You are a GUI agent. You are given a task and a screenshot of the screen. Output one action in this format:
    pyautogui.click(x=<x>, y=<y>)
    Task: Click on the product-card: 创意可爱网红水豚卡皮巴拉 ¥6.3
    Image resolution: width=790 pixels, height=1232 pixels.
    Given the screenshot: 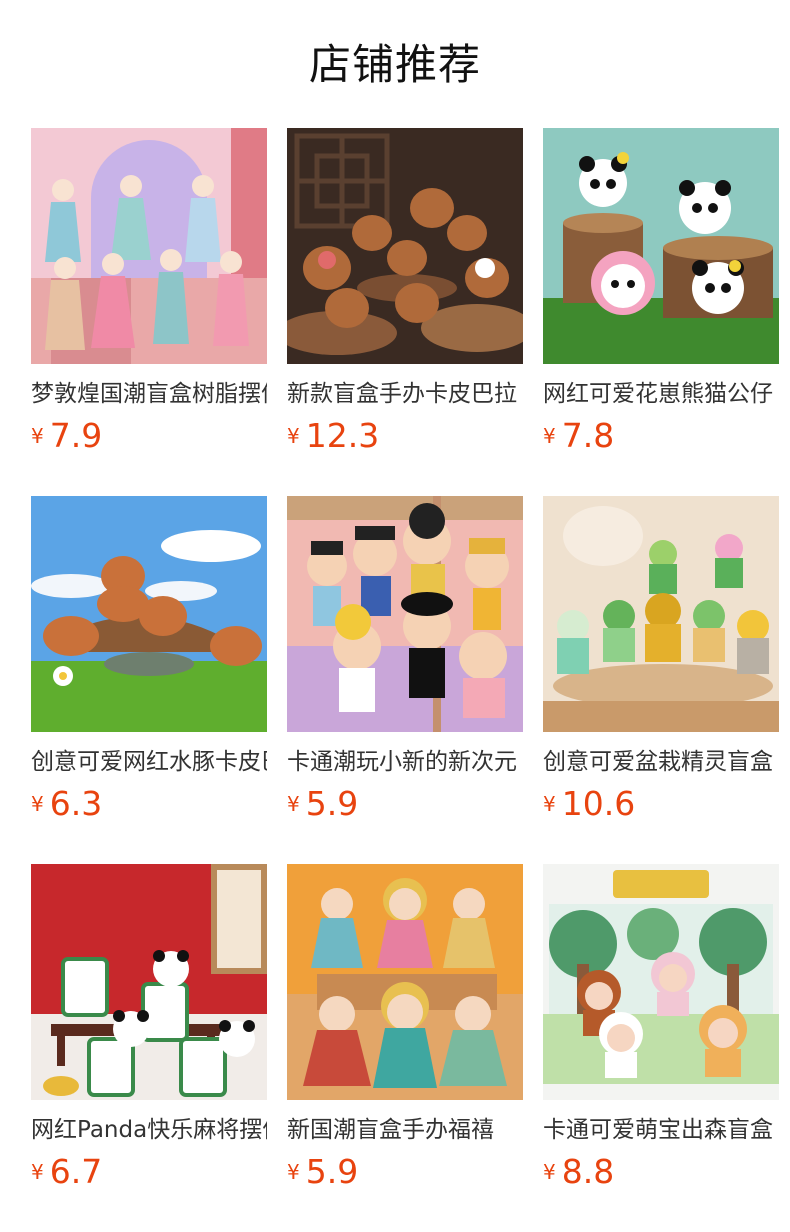 What is the action you would take?
    pyautogui.click(x=149, y=680)
    